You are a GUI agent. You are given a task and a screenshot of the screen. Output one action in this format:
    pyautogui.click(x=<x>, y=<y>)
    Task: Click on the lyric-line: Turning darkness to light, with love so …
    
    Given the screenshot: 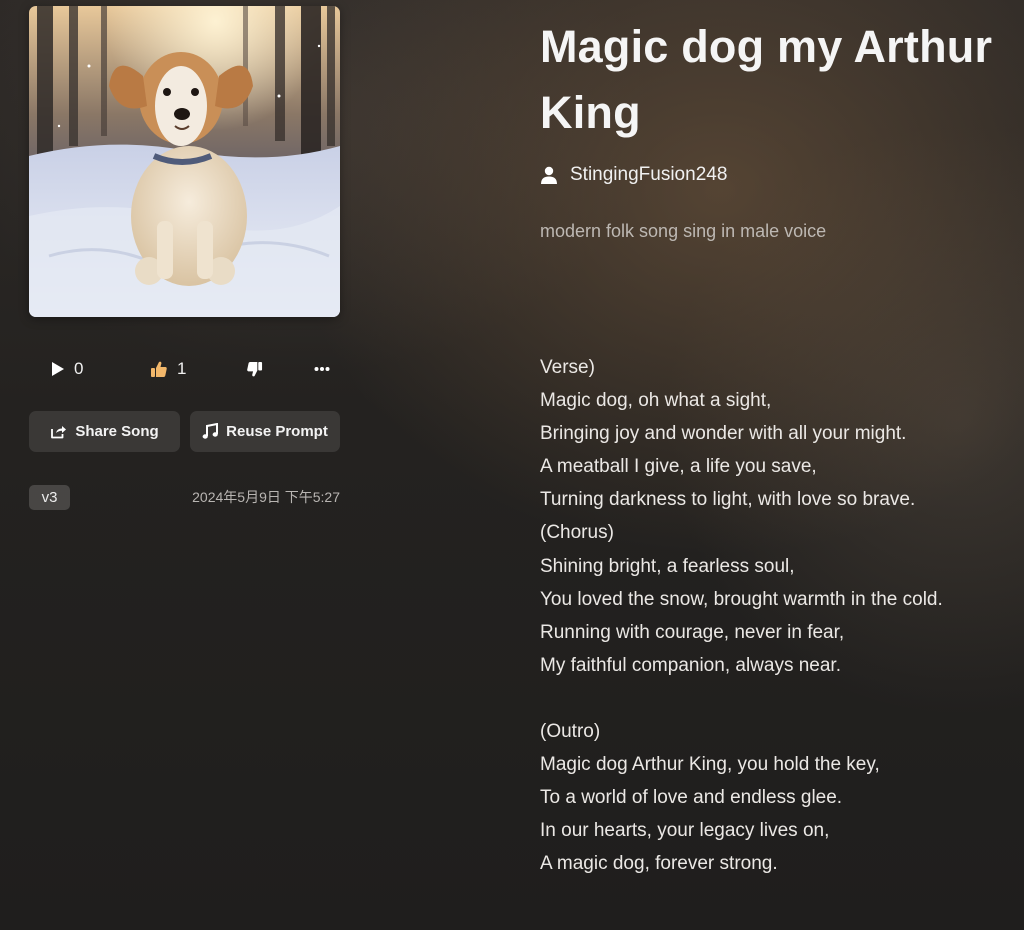 What is the action you would take?
    pyautogui.click(x=728, y=500)
    